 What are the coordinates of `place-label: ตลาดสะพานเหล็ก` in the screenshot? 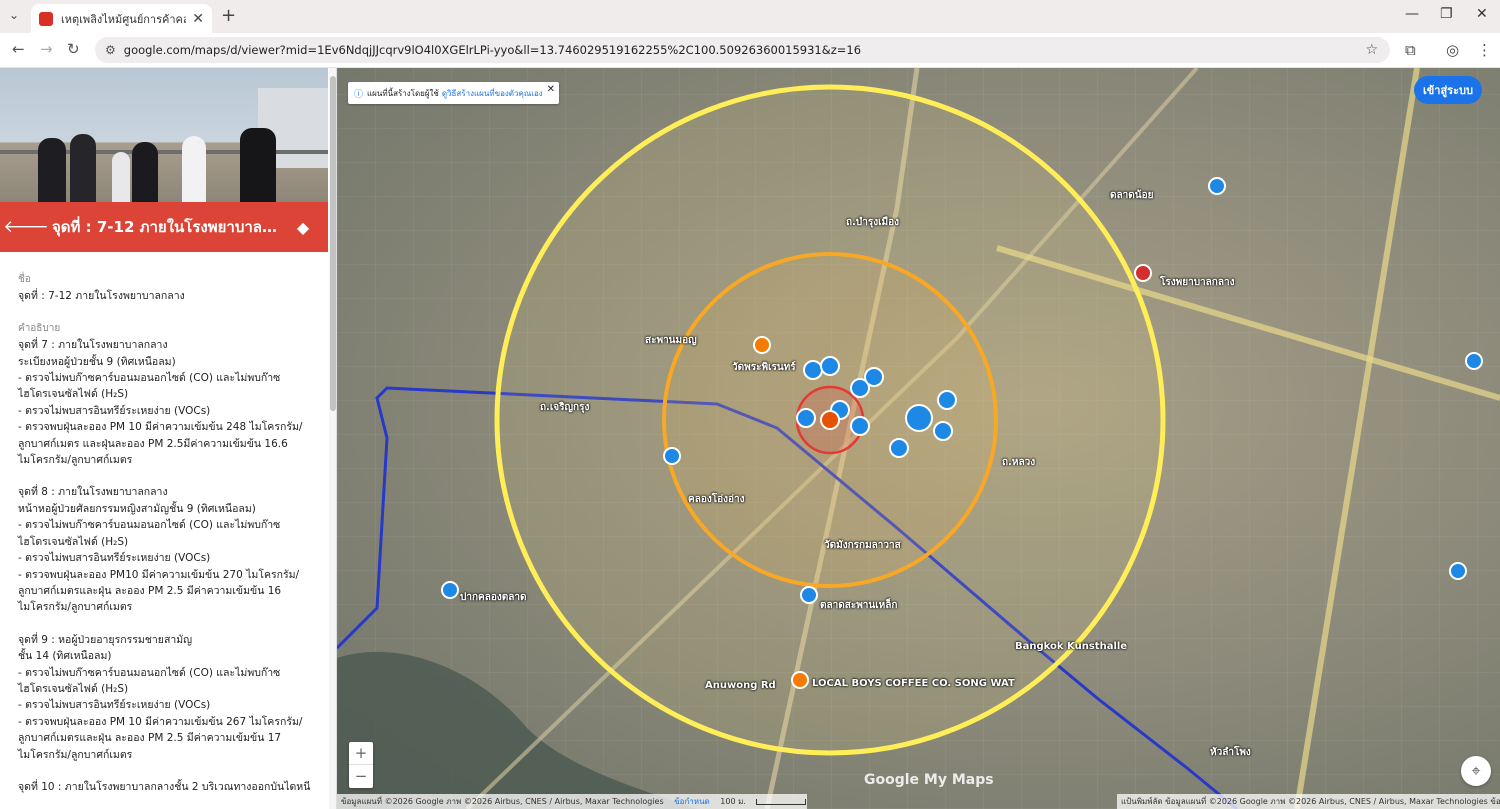 It's located at (858, 605).